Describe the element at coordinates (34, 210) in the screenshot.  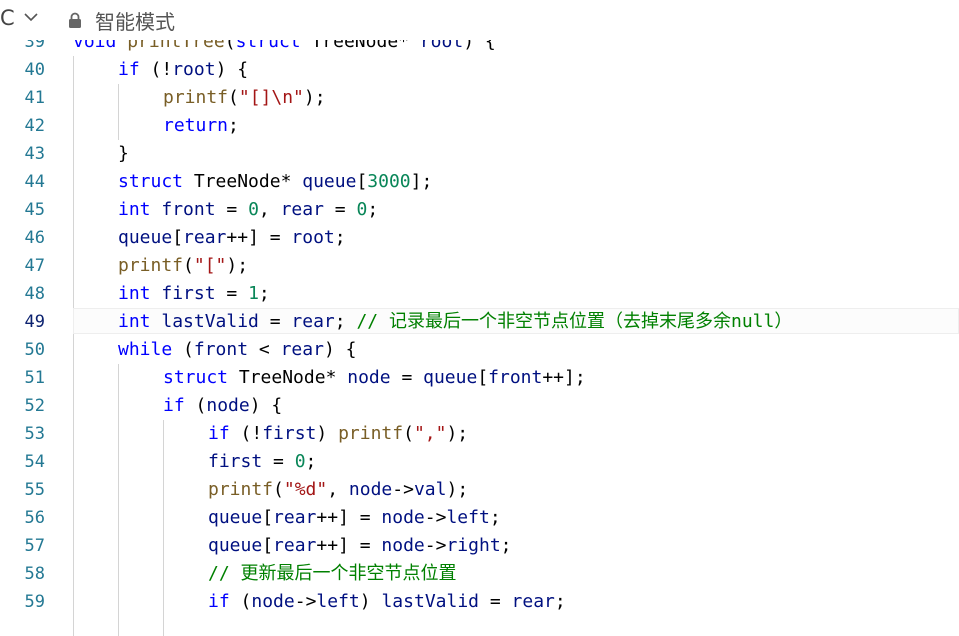
I see `line-number: 45` at that location.